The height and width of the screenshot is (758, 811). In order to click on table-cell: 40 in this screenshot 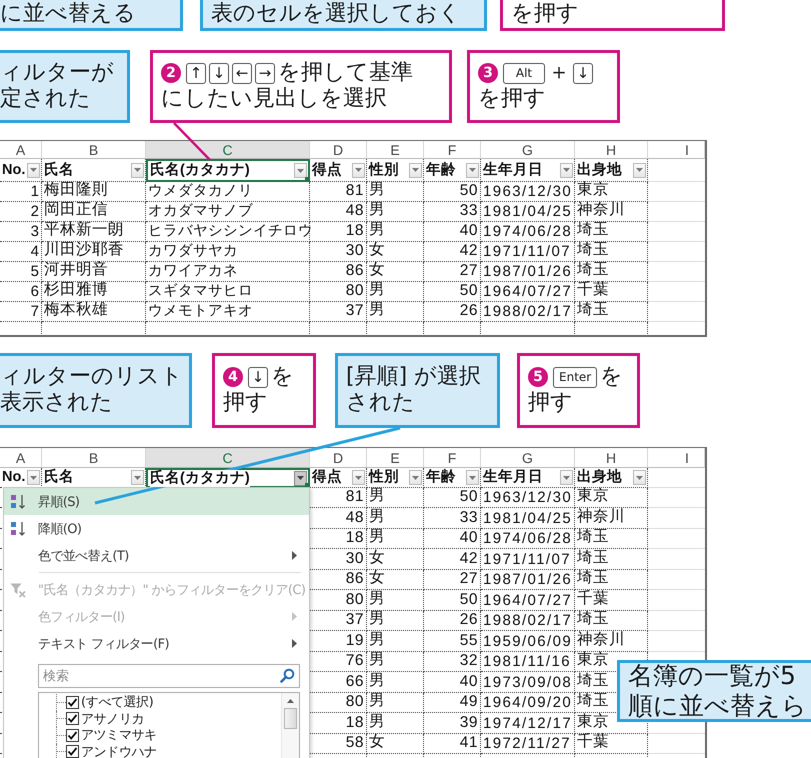, I will do `click(452, 682)`.